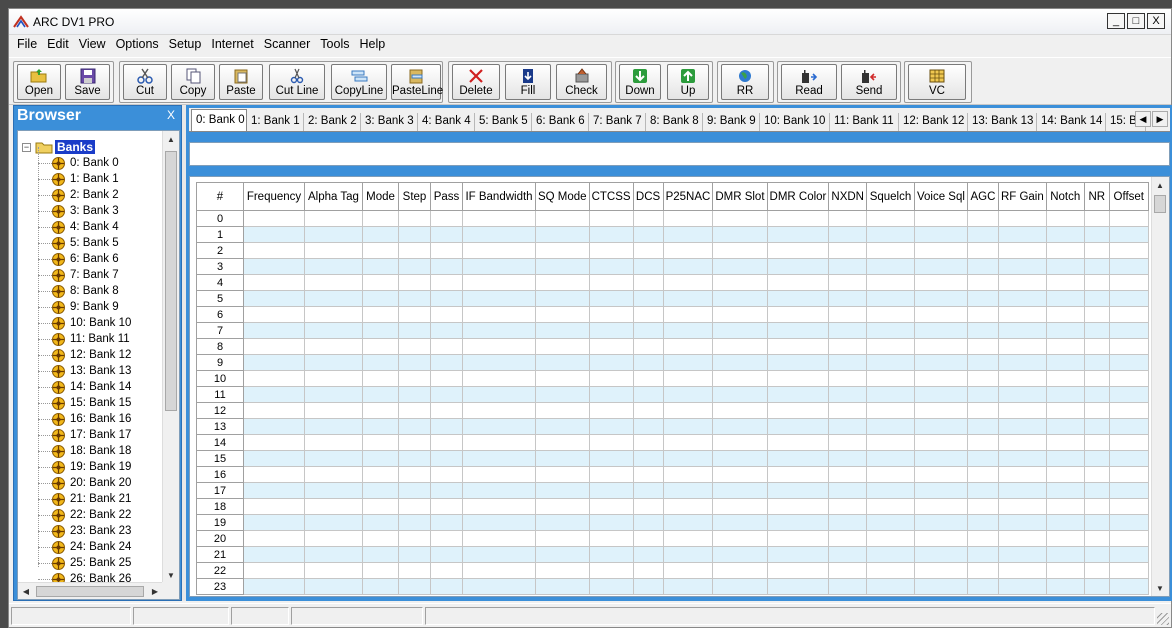 The height and width of the screenshot is (628, 1172). Describe the element at coordinates (220, 426) in the screenshot. I see `row-number: 13` at that location.